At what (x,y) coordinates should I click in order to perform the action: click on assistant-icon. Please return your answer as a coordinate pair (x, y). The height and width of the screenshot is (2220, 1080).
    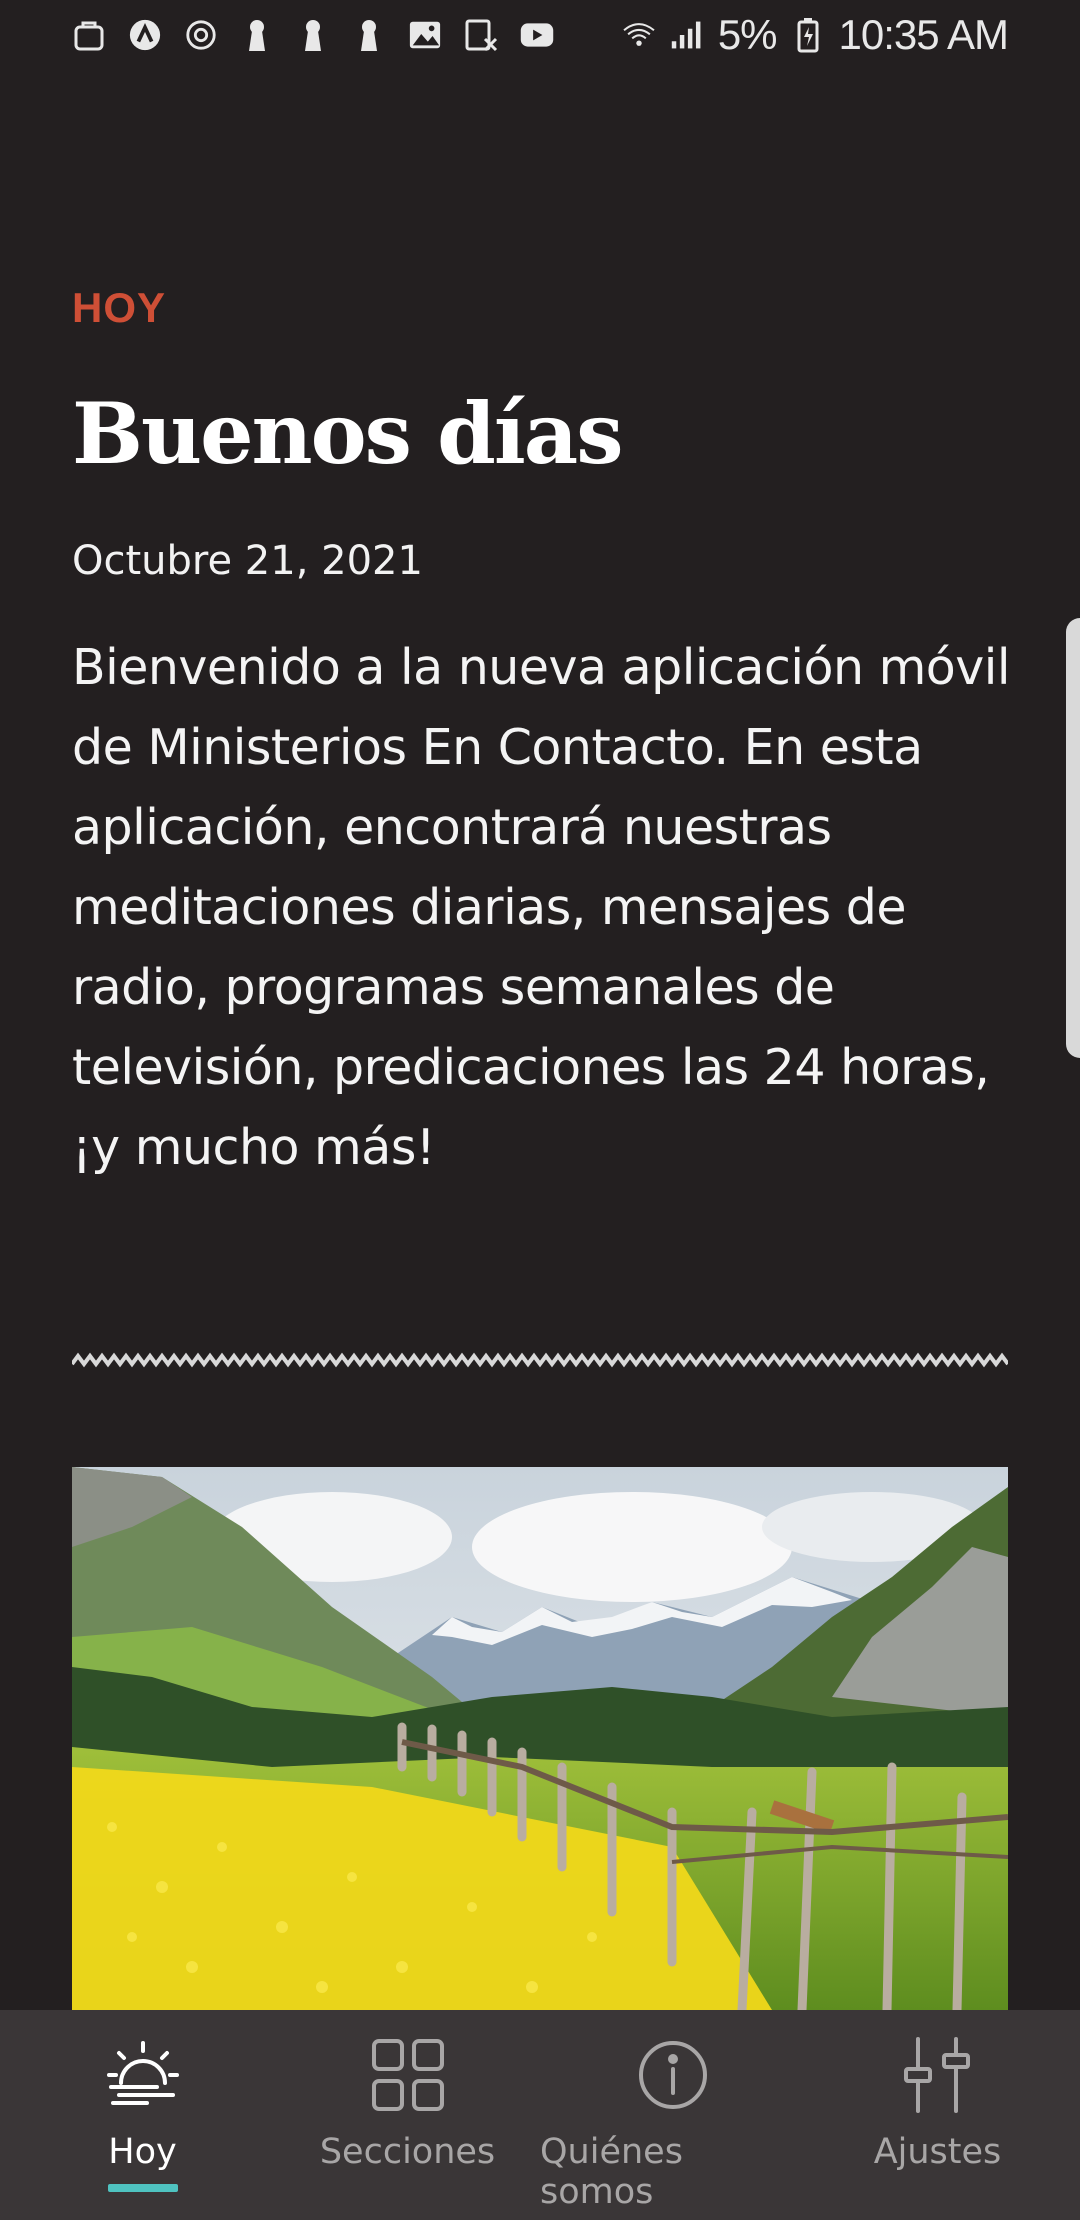
    Looking at the image, I should click on (145, 35).